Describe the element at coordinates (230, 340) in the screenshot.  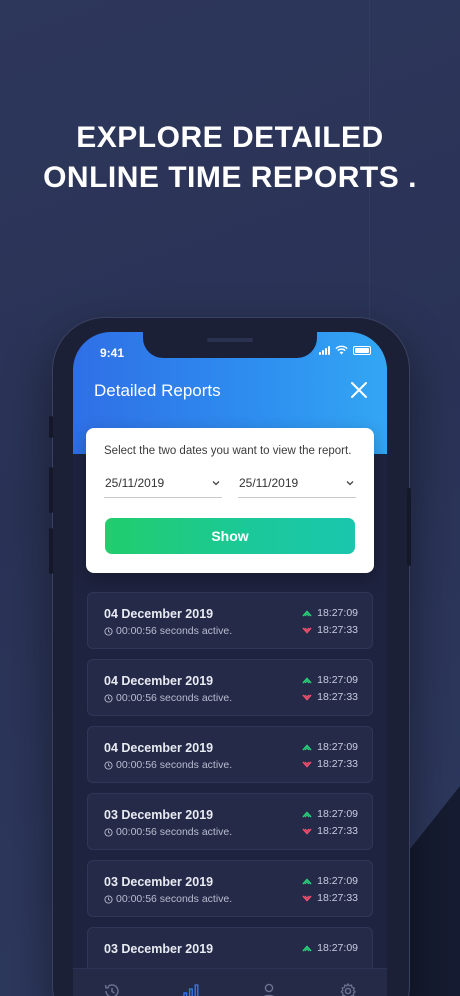
I see `notch-speaker` at that location.